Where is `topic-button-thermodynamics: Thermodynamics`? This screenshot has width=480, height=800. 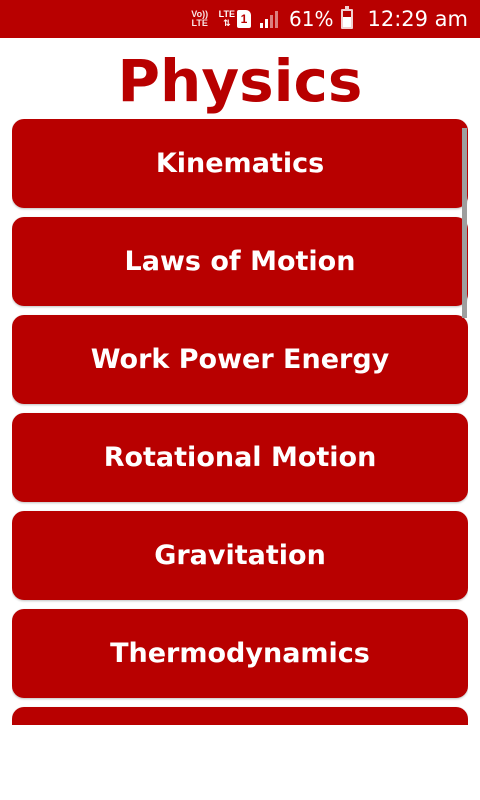
topic-button-thermodynamics: Thermodynamics is located at coordinates (240, 653).